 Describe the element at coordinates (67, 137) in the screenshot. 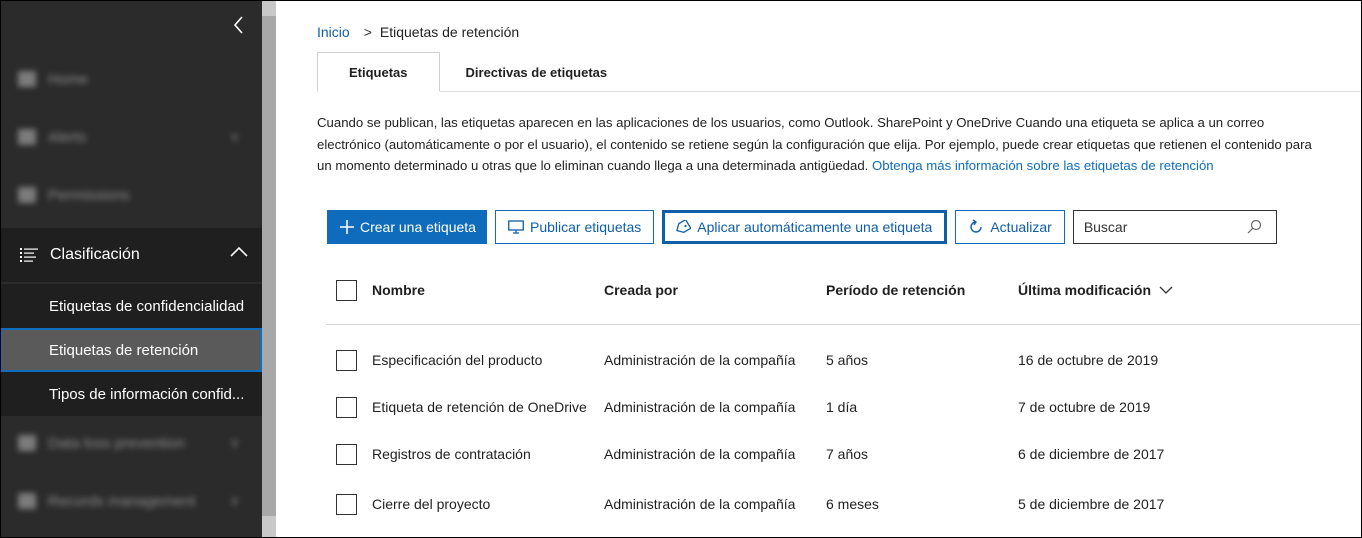

I see `nav-item-label: Alerts` at that location.